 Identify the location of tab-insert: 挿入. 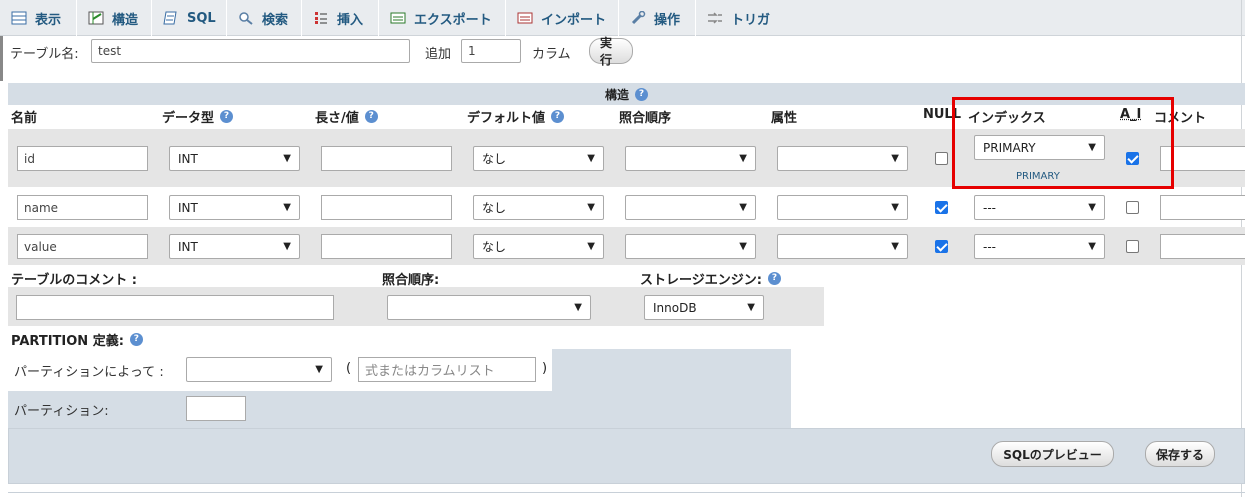
(340, 18).